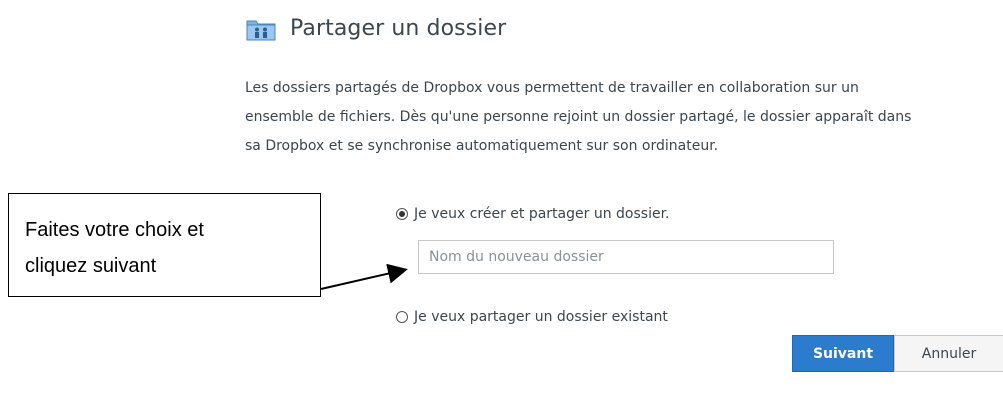  Describe the element at coordinates (164, 245) in the screenshot. I see `instruction-callout: Faites votre choix et cliquez suivant` at that location.